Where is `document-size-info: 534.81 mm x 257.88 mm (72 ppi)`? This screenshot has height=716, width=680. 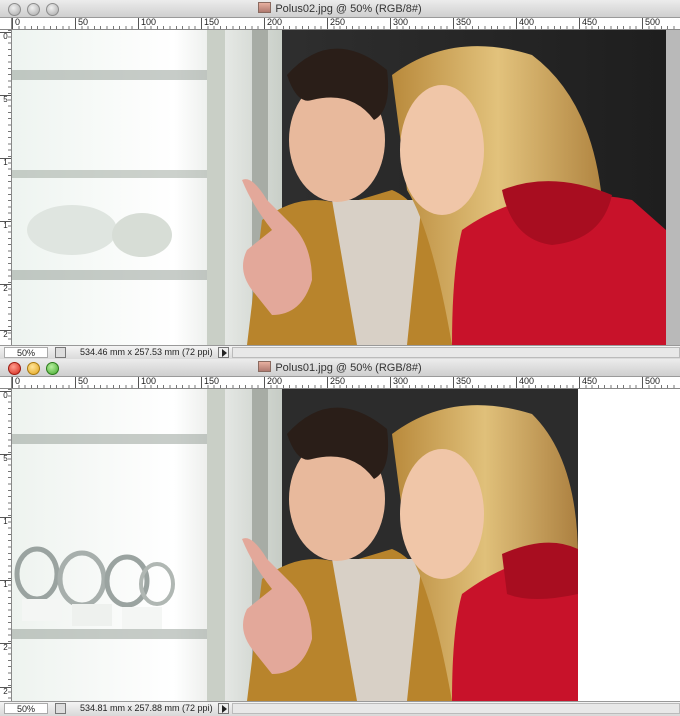
document-size-info: 534.81 mm x 257.88 mm (72 ppi) is located at coordinates (146, 708).